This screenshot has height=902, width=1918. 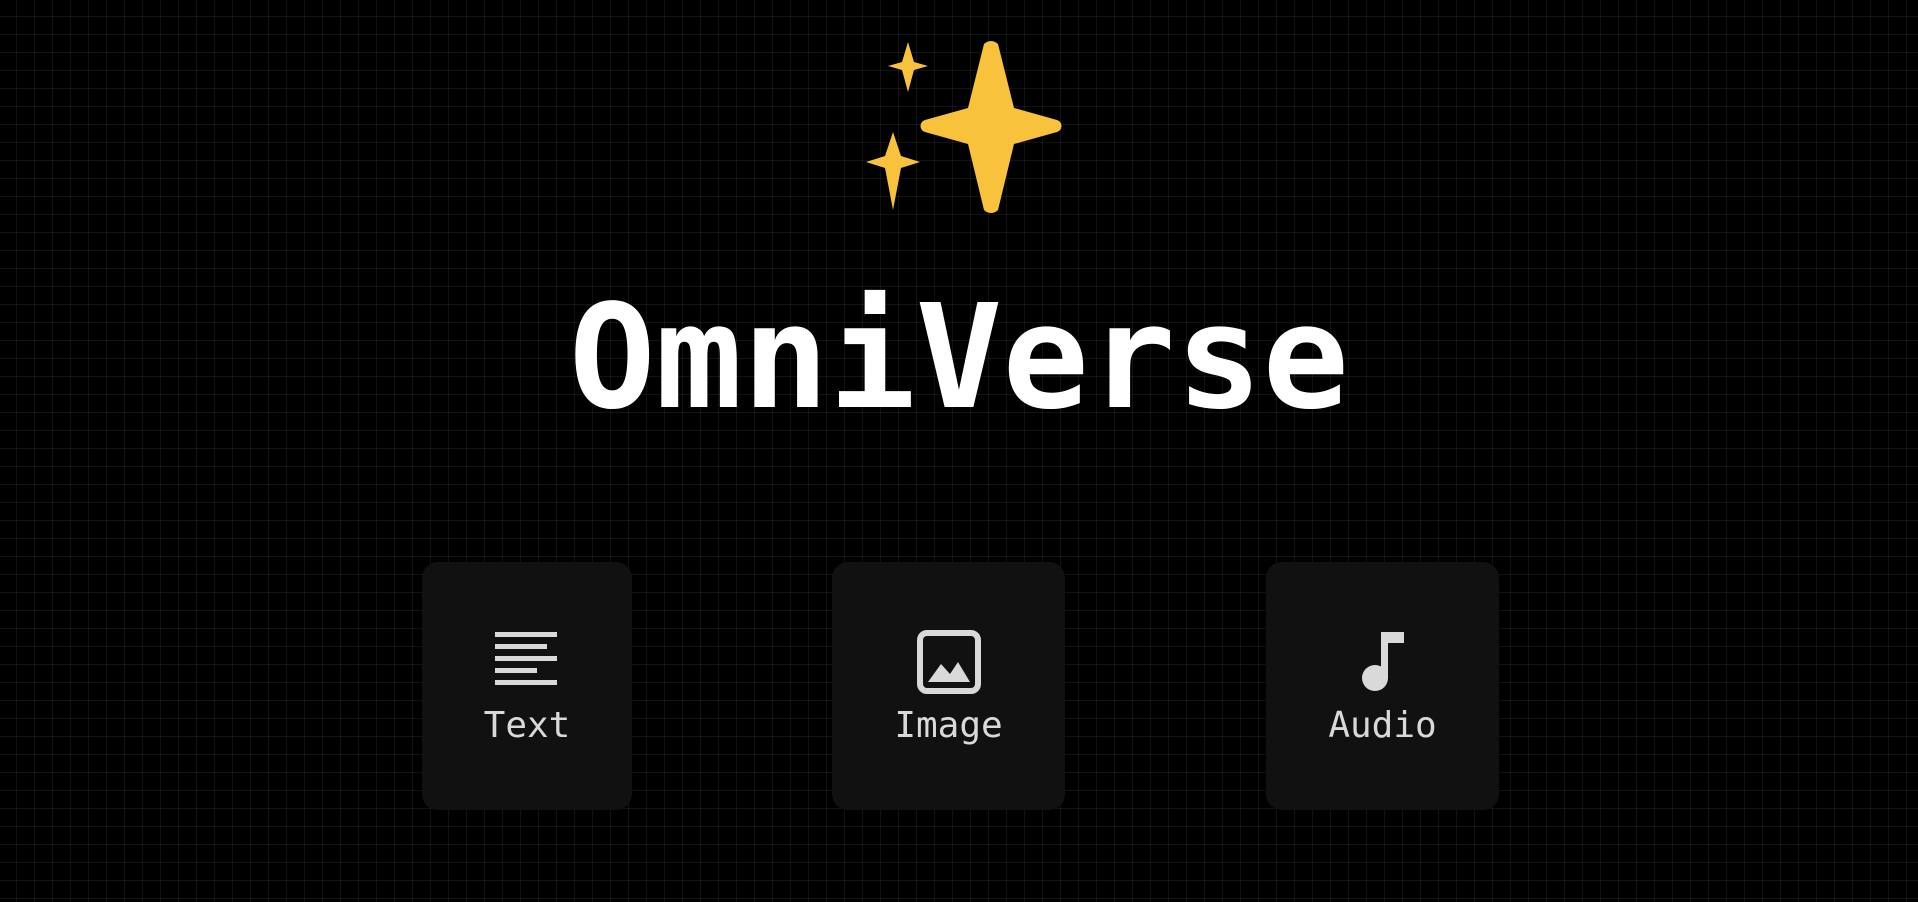 What do you see at coordinates (959, 357) in the screenshot?
I see `app-title: OmniVerse` at bounding box center [959, 357].